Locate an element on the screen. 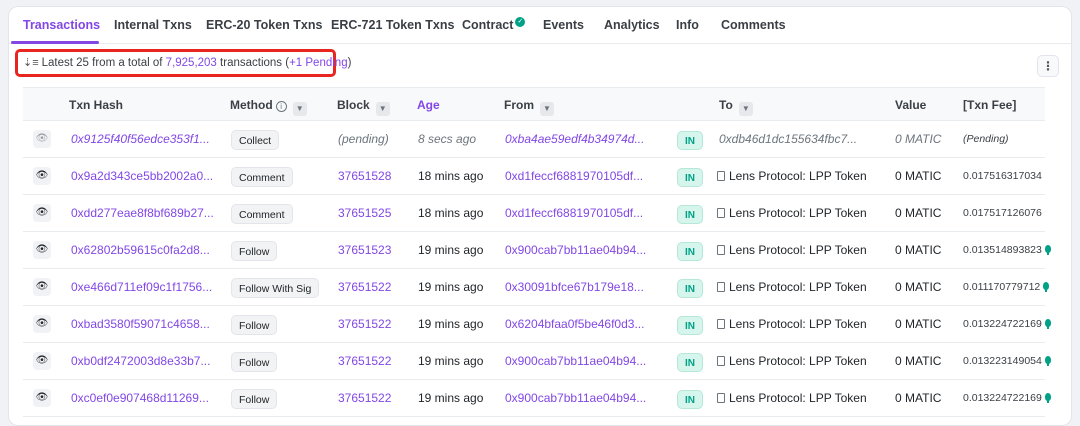 The height and width of the screenshot is (426, 1080). tab-internal-txns: Internal Txns is located at coordinates (153, 25).